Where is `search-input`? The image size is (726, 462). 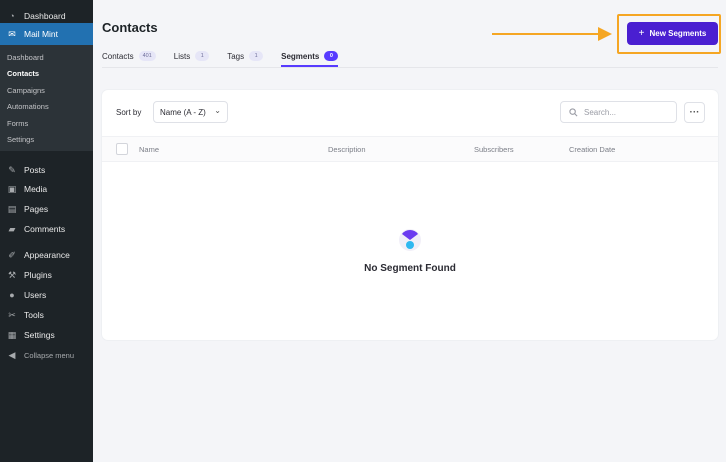 search-input is located at coordinates (629, 112).